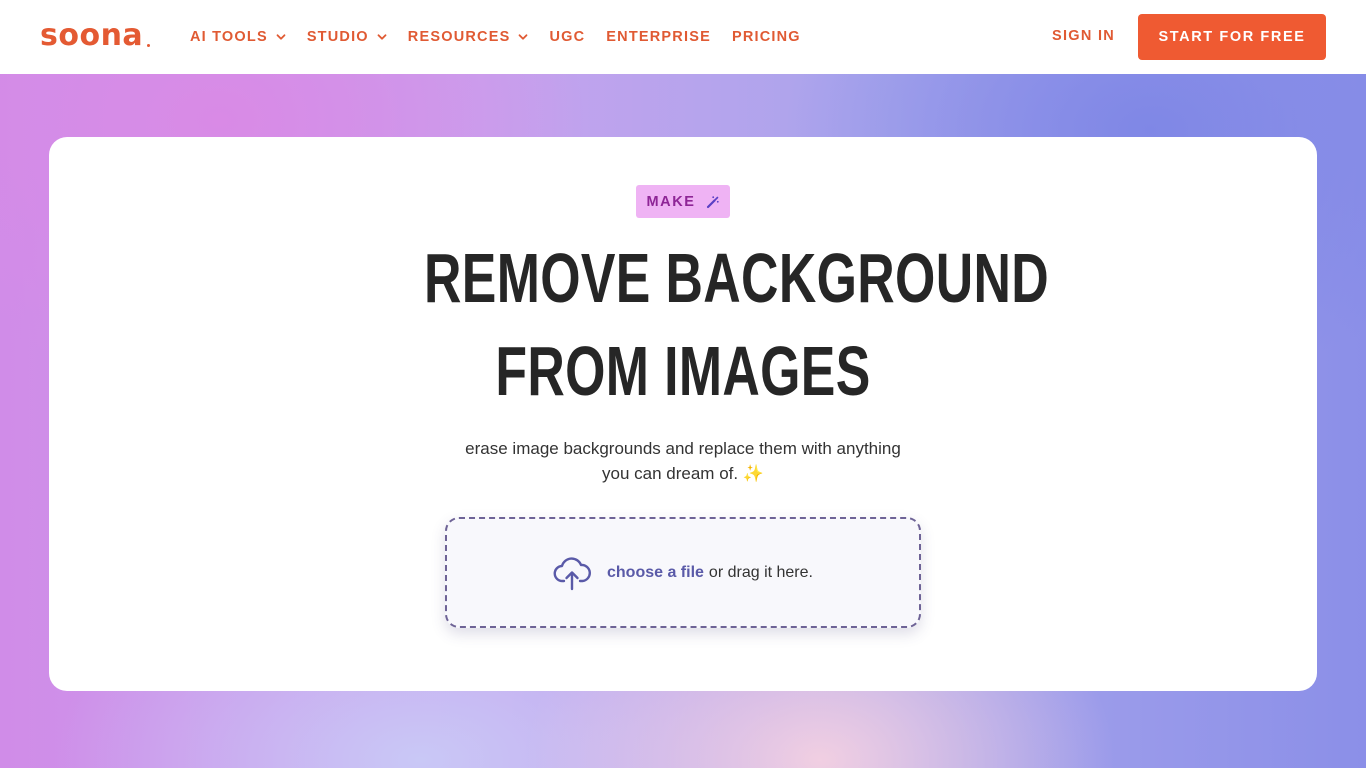 The image size is (1366, 768). I want to click on nav-item-label: ENTERPRISE, so click(658, 37).